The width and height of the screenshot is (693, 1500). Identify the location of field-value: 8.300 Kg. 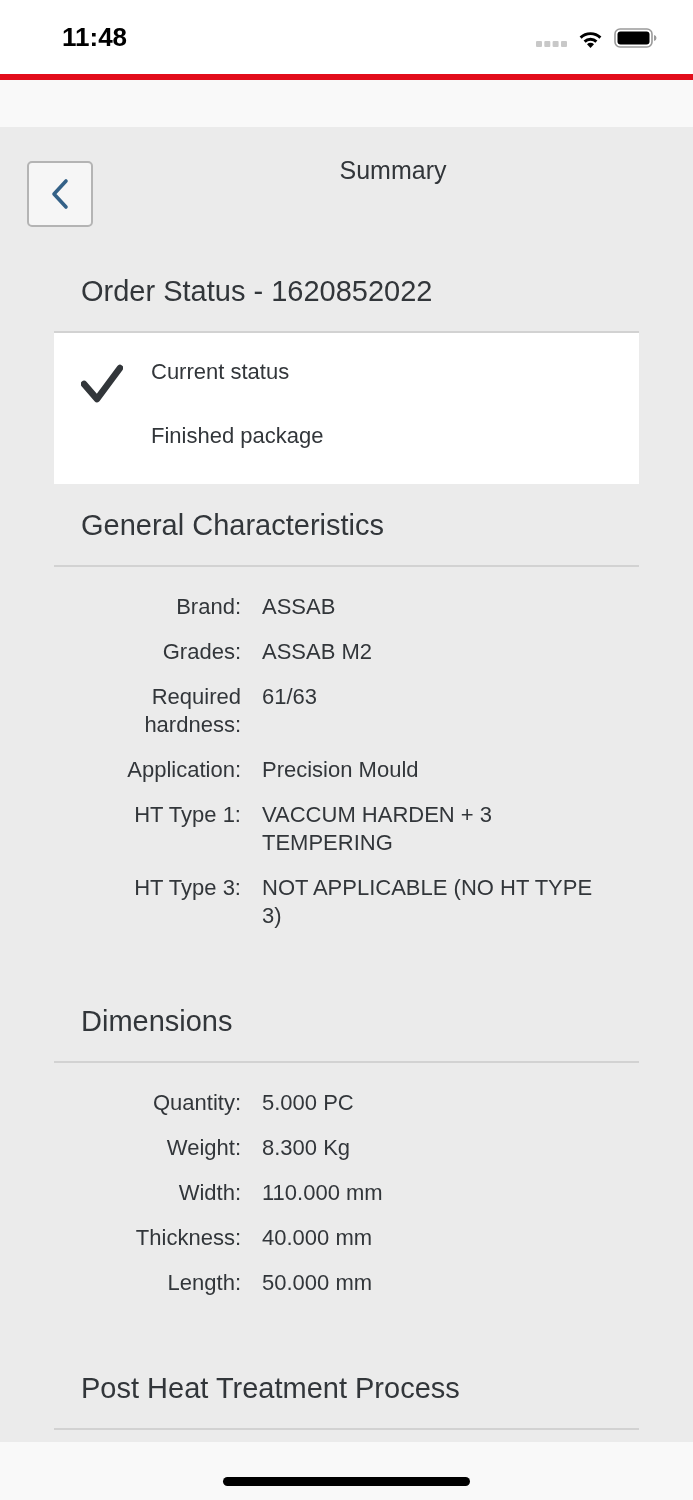
(307, 1148).